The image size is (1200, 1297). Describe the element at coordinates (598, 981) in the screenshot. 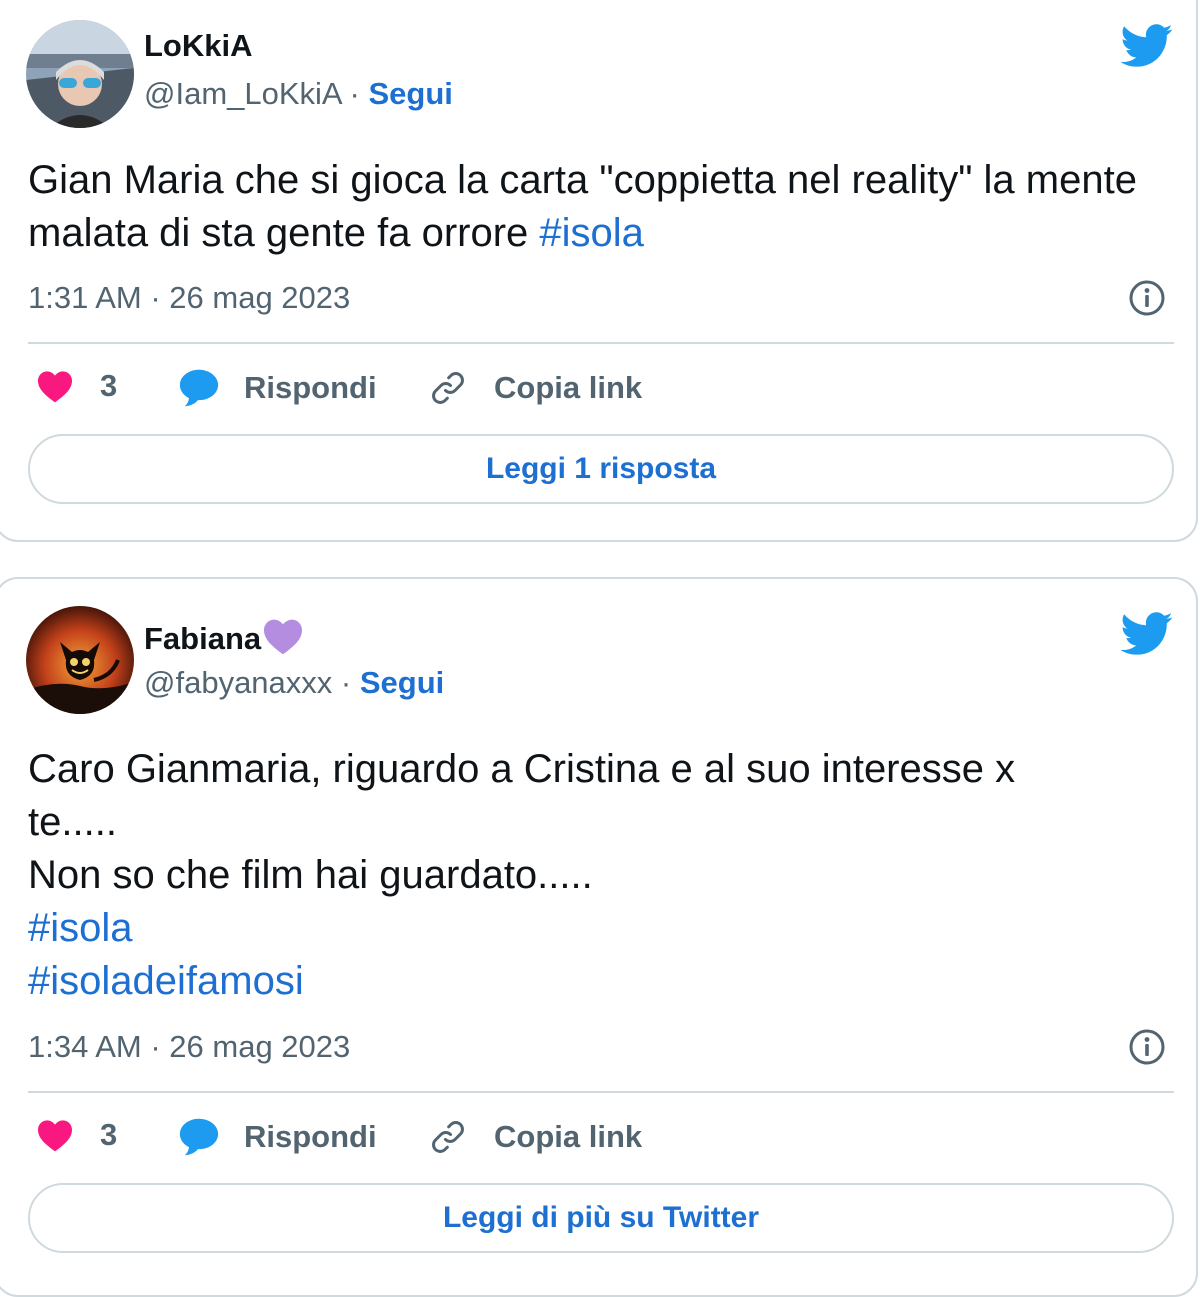

I see `hashtag-link: #isoladeifamosi` at that location.